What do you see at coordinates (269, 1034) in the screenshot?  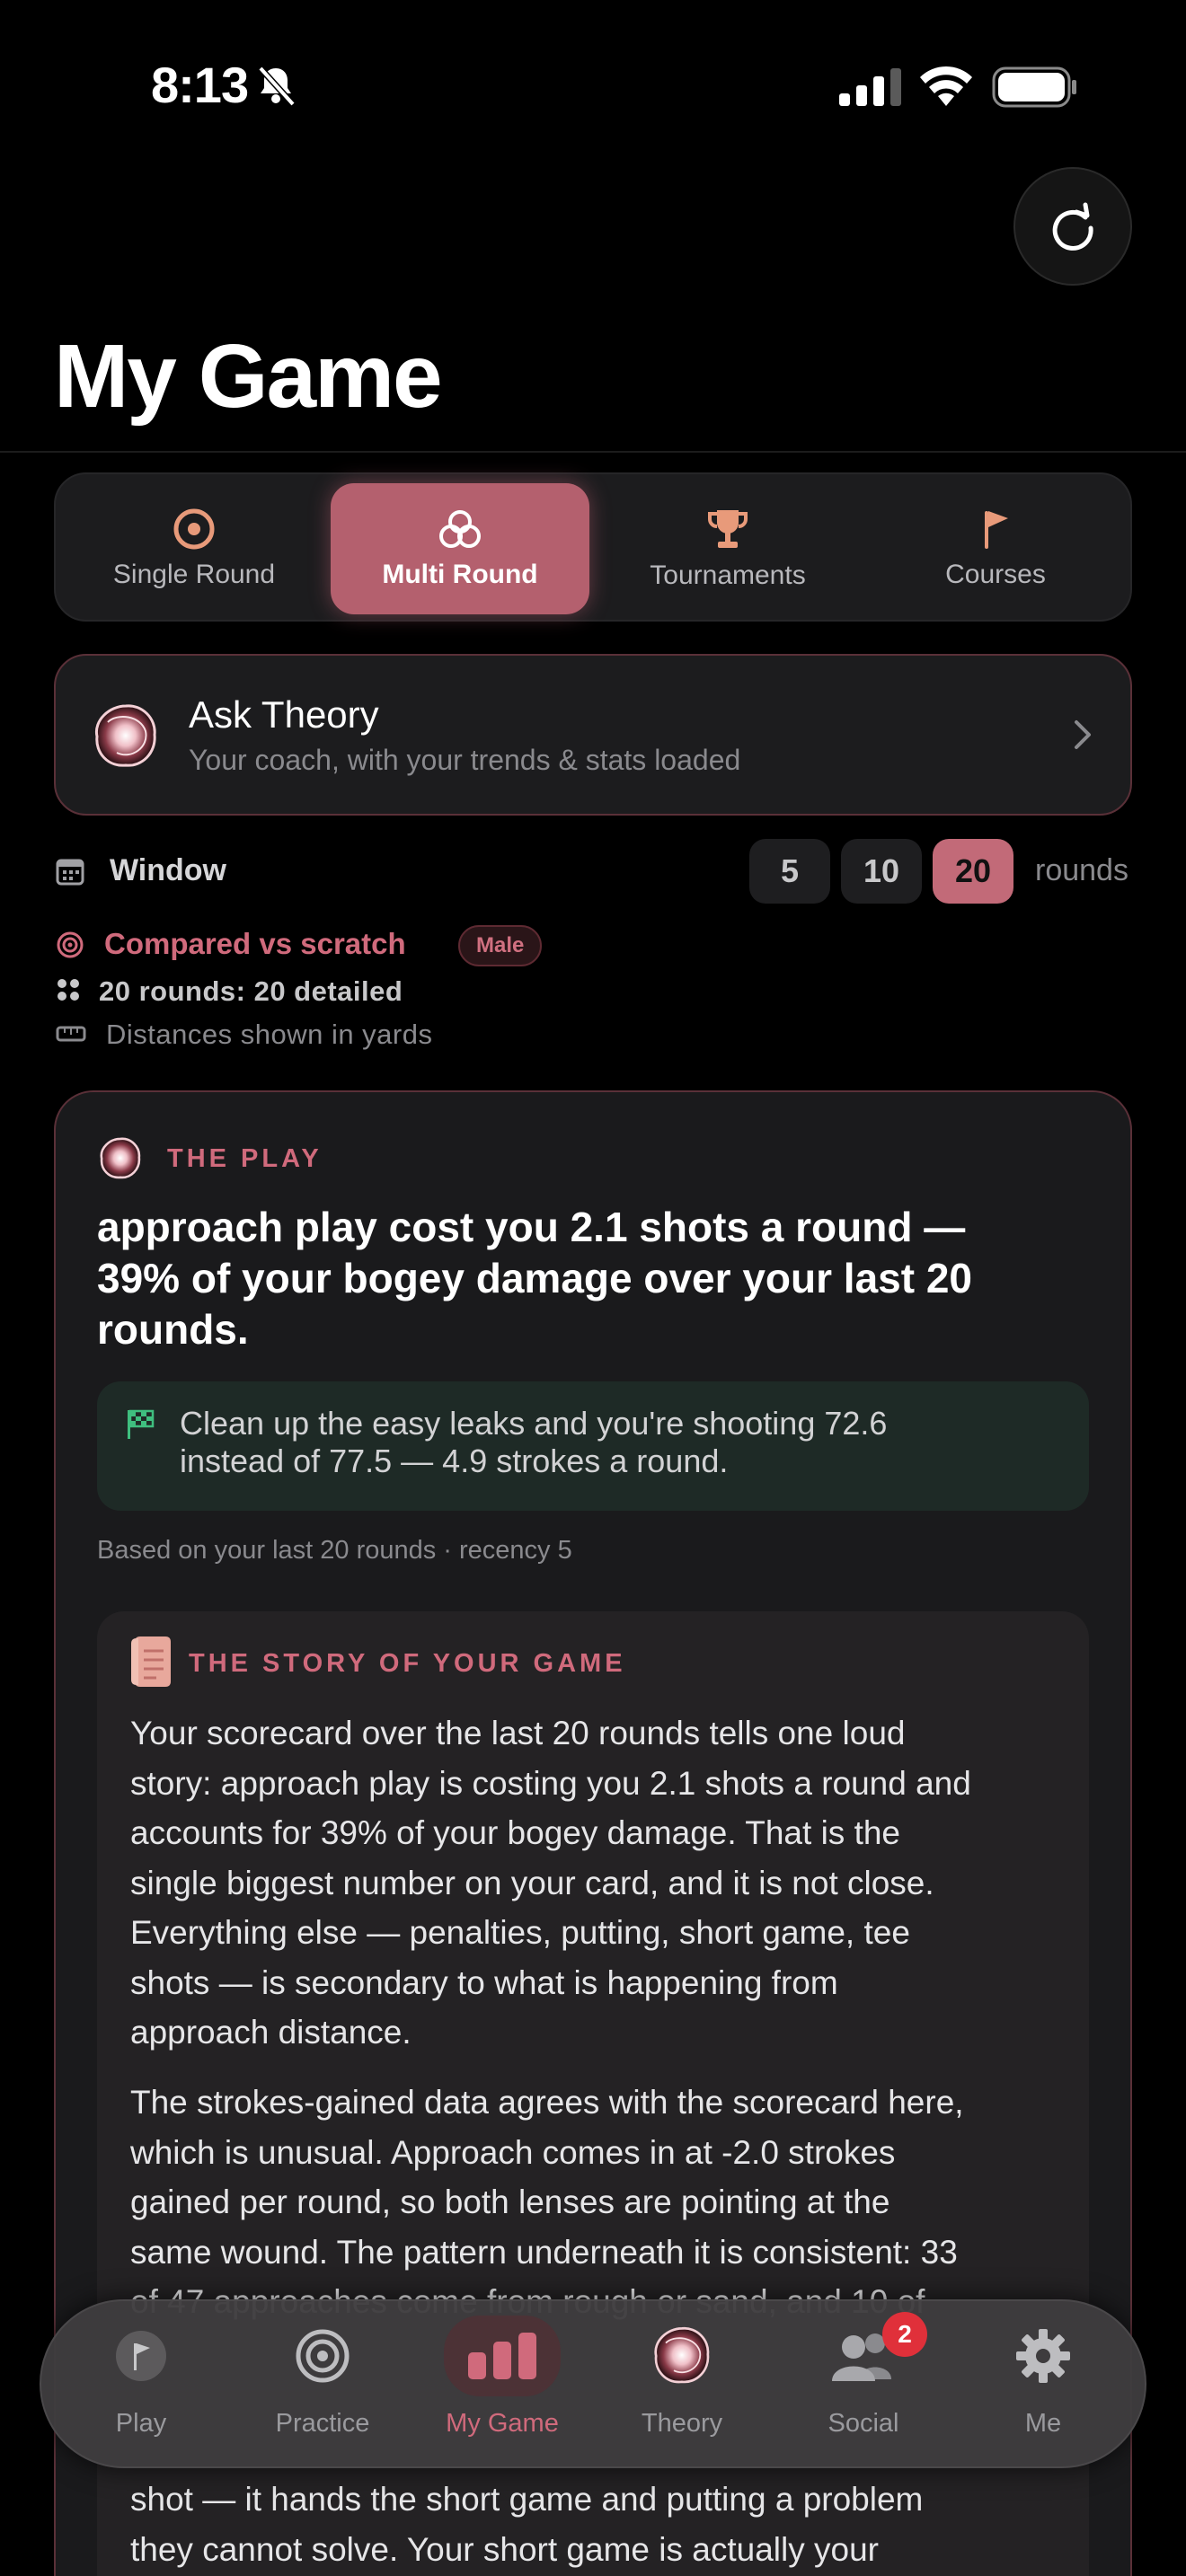 I see `distance-units: Distances shown in yards` at bounding box center [269, 1034].